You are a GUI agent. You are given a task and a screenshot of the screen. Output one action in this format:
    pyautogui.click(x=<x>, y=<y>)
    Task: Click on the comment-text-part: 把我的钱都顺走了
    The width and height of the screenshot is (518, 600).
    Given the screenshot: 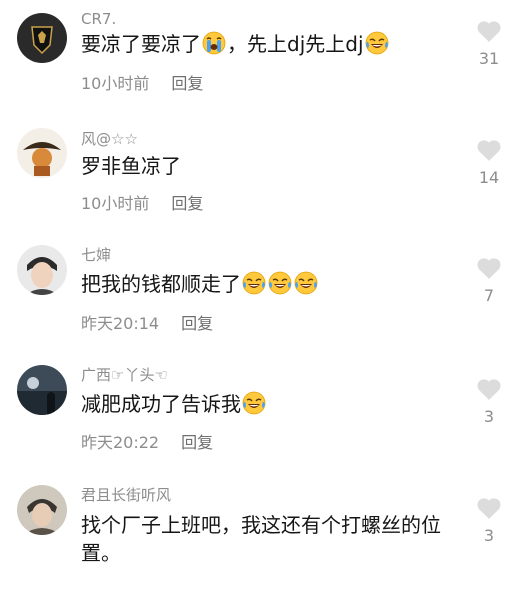 What is the action you would take?
    pyautogui.click(x=161, y=284)
    